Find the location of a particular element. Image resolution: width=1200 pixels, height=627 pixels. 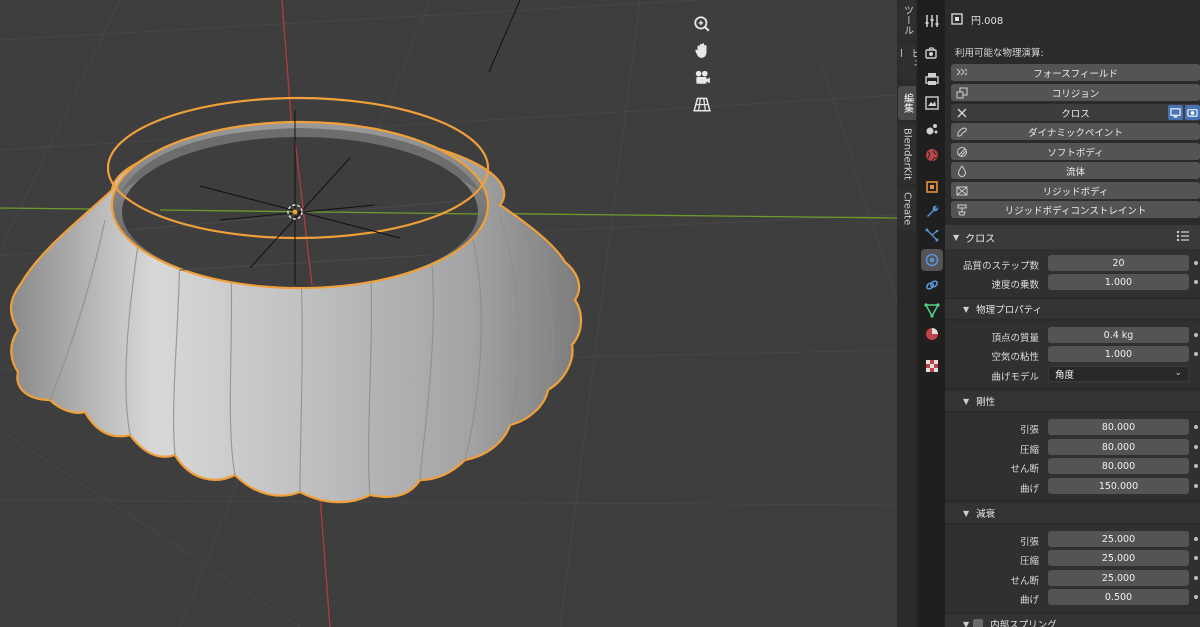

force-field-button: フォースフィールド is located at coordinates (1075, 72).